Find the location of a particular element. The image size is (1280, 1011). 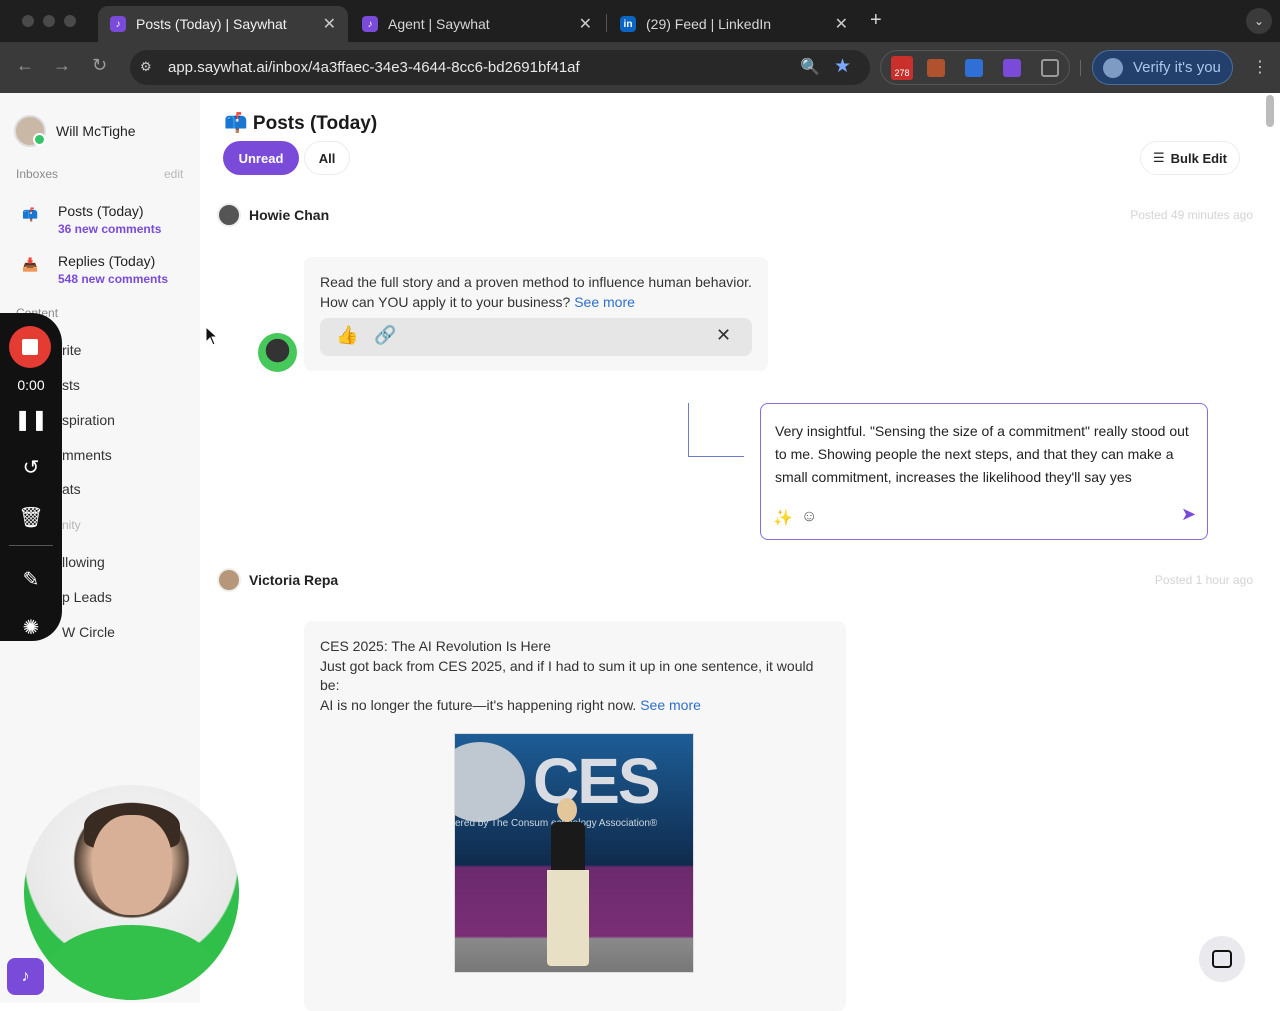

sidebar-item-replies-today: 📥 Replies (Today) 548 new comments is located at coordinates (95, 269).